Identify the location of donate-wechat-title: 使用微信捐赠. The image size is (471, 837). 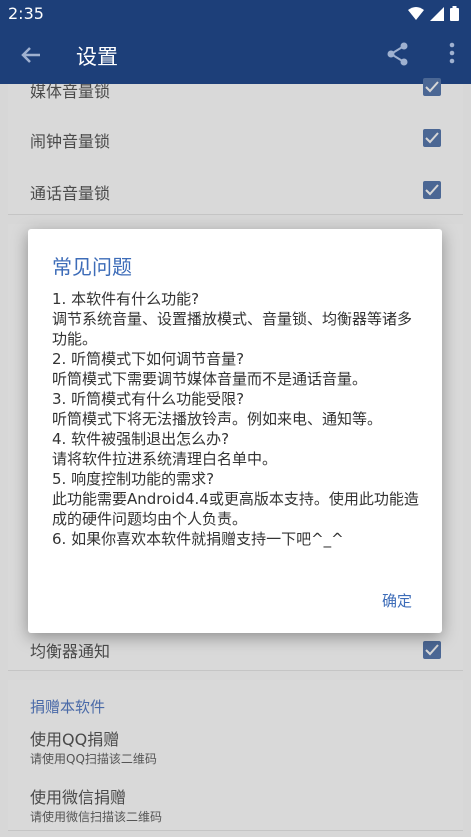
(78, 796).